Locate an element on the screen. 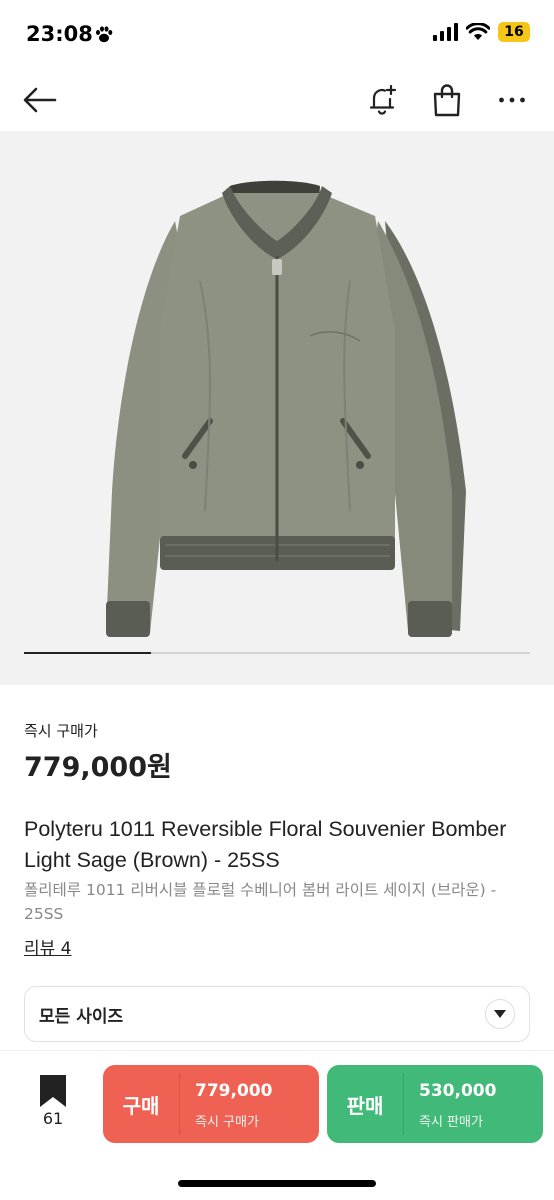 This screenshot has height=1200, width=554. nav-bar is located at coordinates (277, 100).